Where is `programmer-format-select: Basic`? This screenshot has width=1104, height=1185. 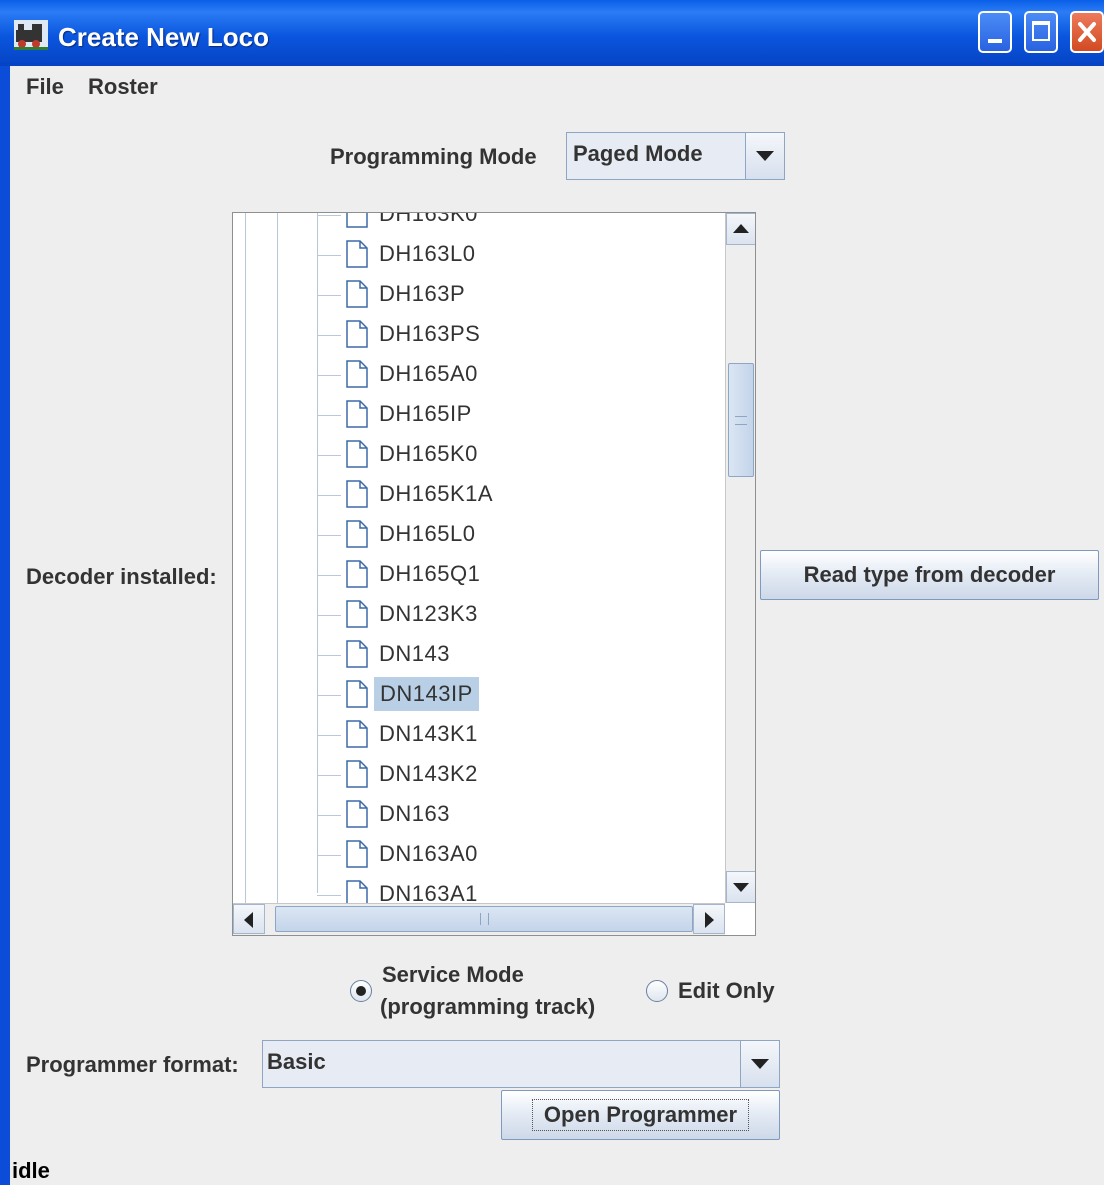 programmer-format-select: Basic is located at coordinates (521, 1064).